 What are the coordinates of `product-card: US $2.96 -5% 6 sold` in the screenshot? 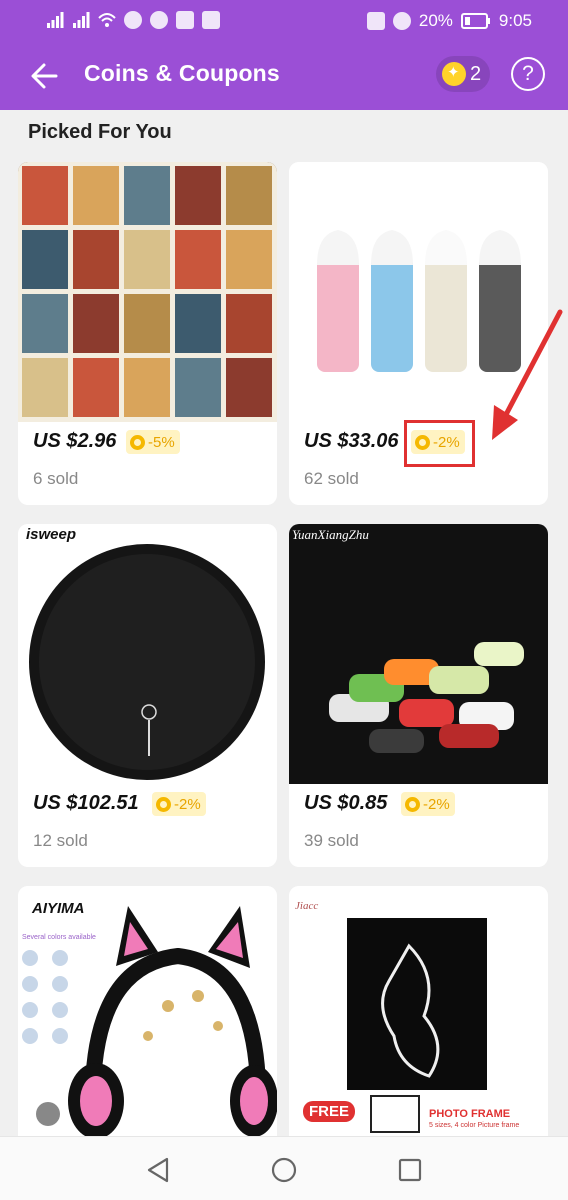 It's located at (147, 333).